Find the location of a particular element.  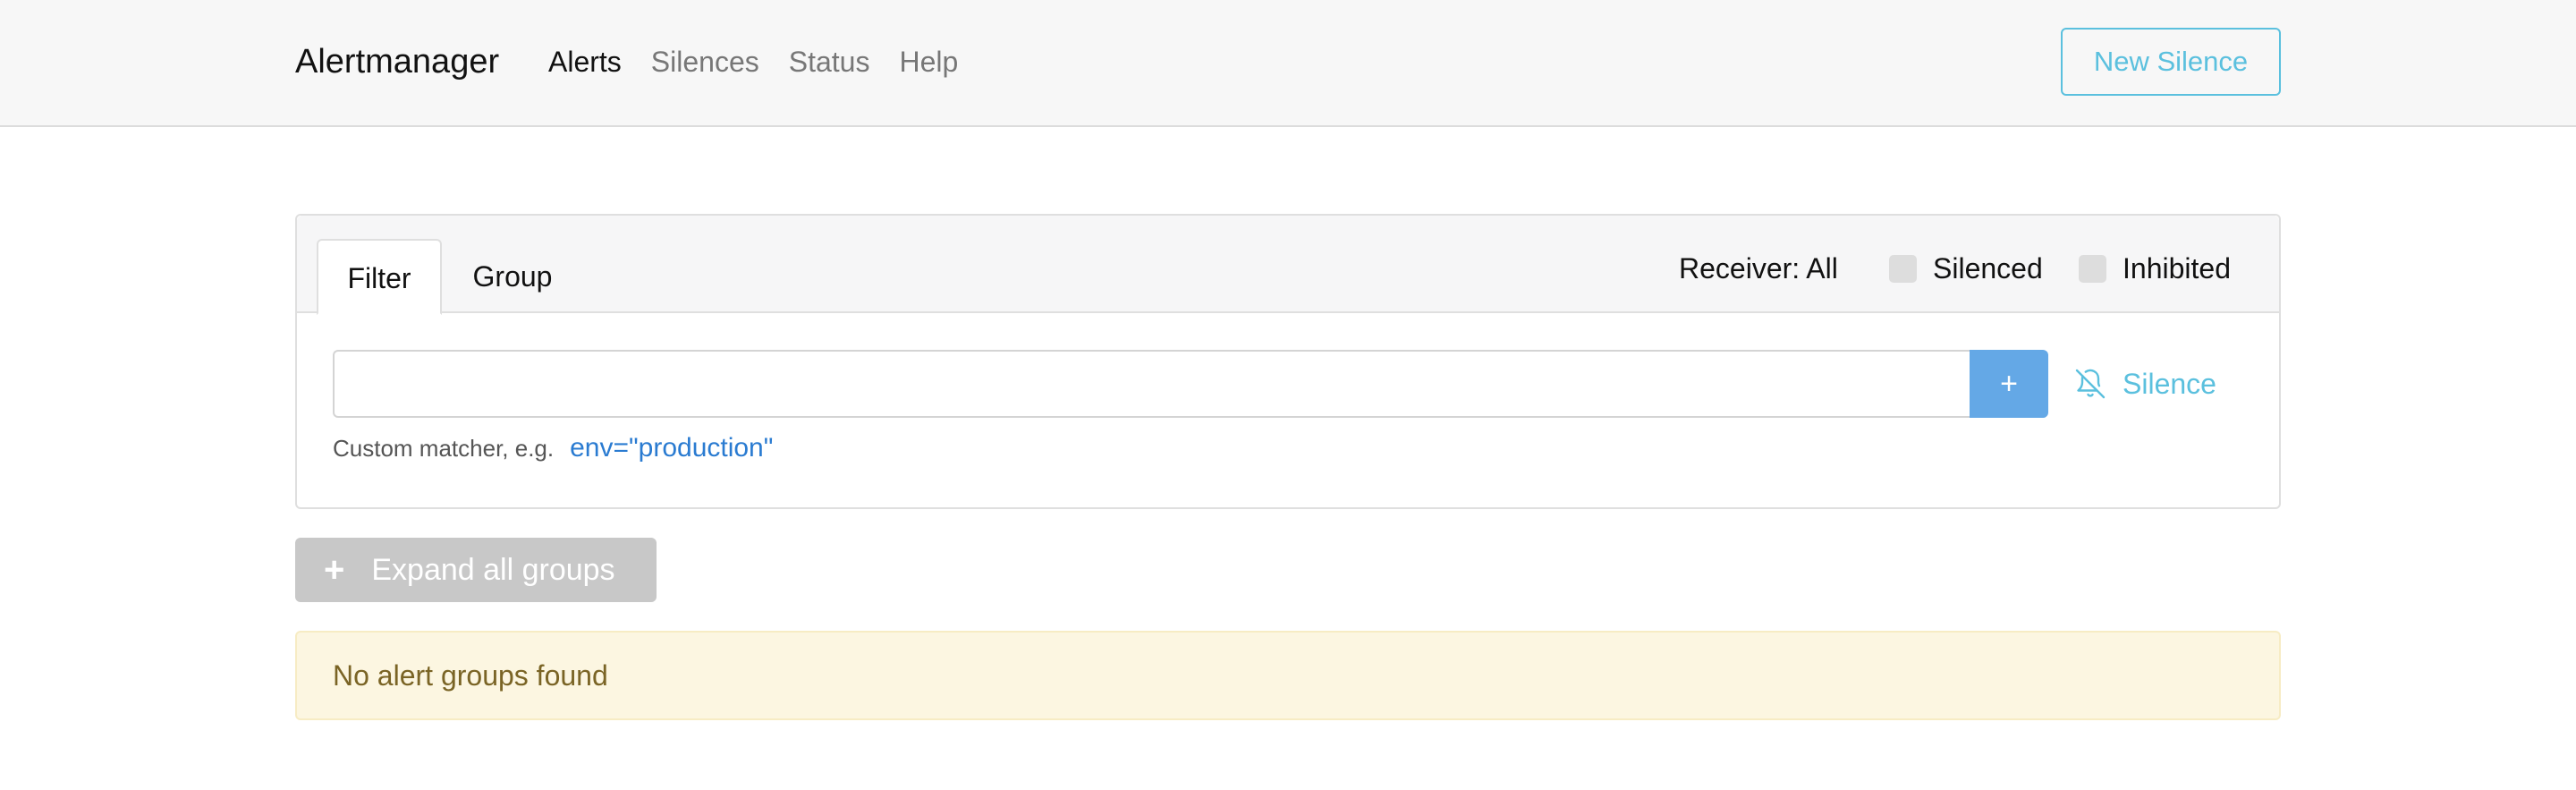

plus-icon: + is located at coordinates (334, 570).